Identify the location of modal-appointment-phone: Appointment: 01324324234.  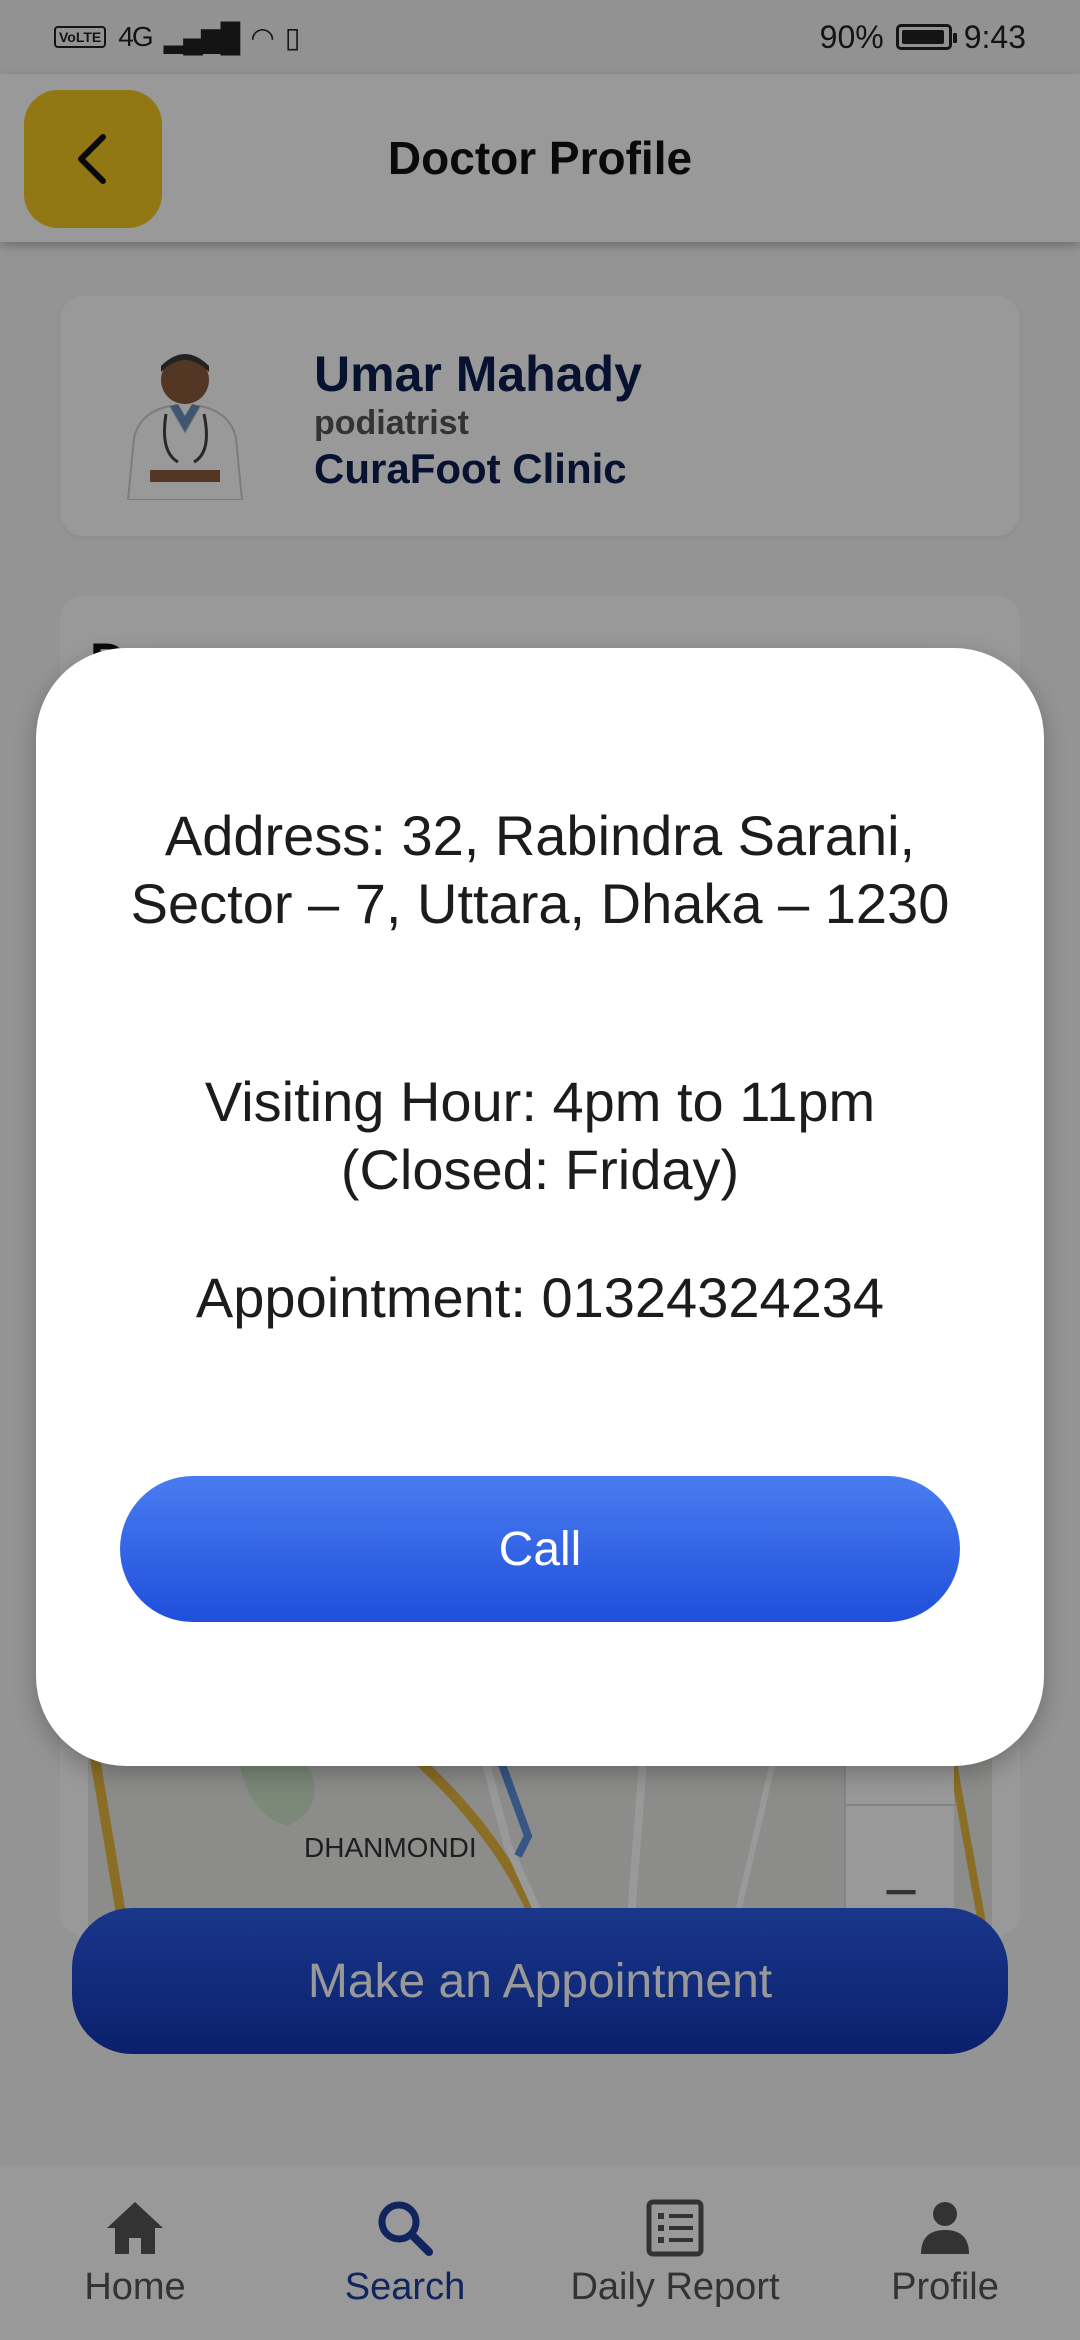
(540, 1297).